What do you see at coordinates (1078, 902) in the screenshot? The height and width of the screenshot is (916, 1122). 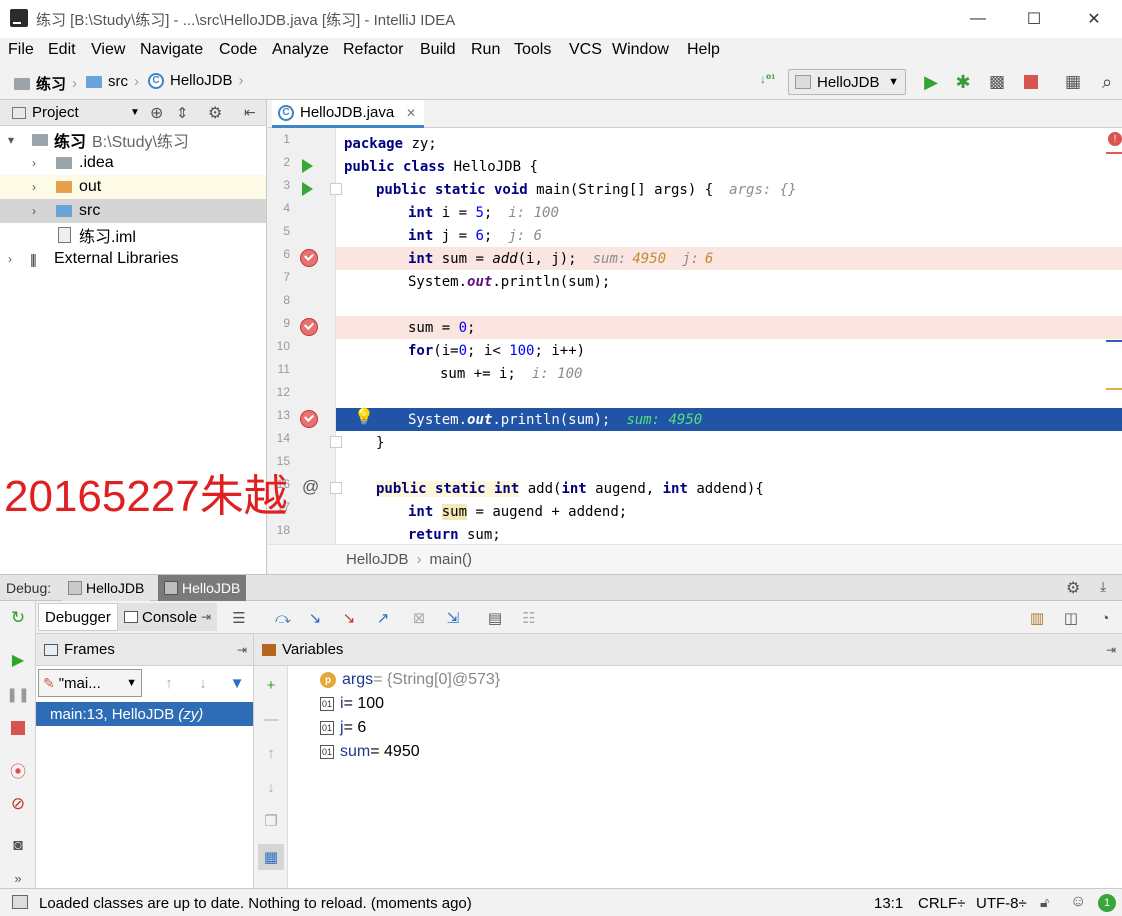 I see `inspector-icon: ☺` at bounding box center [1078, 902].